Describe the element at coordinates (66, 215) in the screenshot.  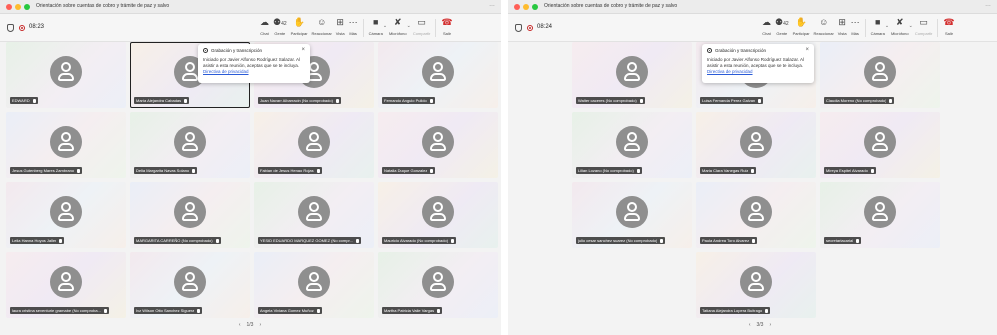
I see `participant-tile: Leila Hanna Hoyos Jaller` at that location.